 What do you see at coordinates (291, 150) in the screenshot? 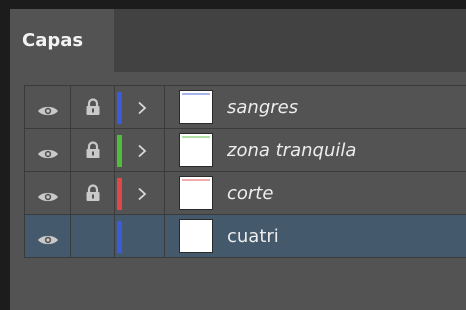
I see `layer-name: zona tranquila` at bounding box center [291, 150].